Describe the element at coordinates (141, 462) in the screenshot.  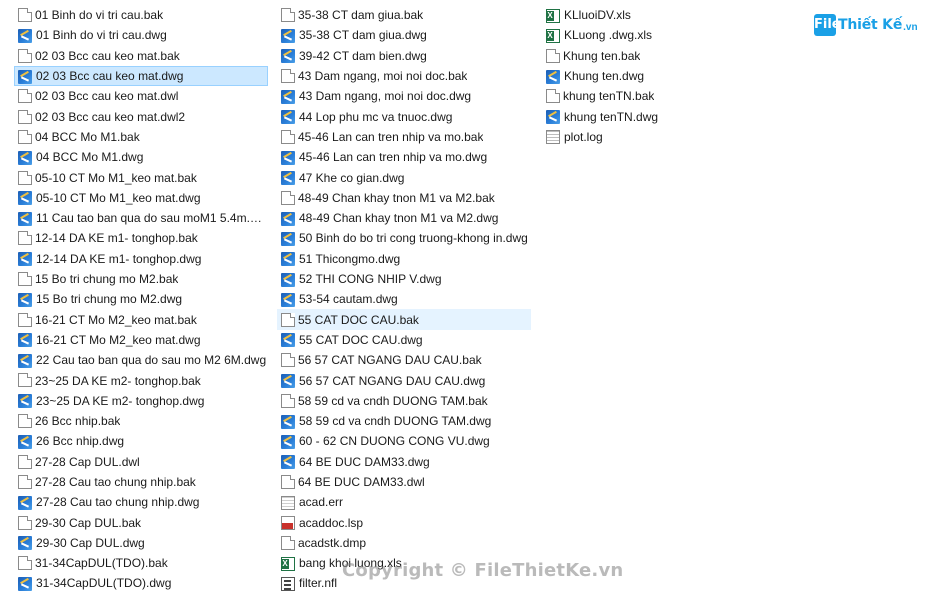
I see `file-item: 27-28 Cap DUL.dwl` at that location.